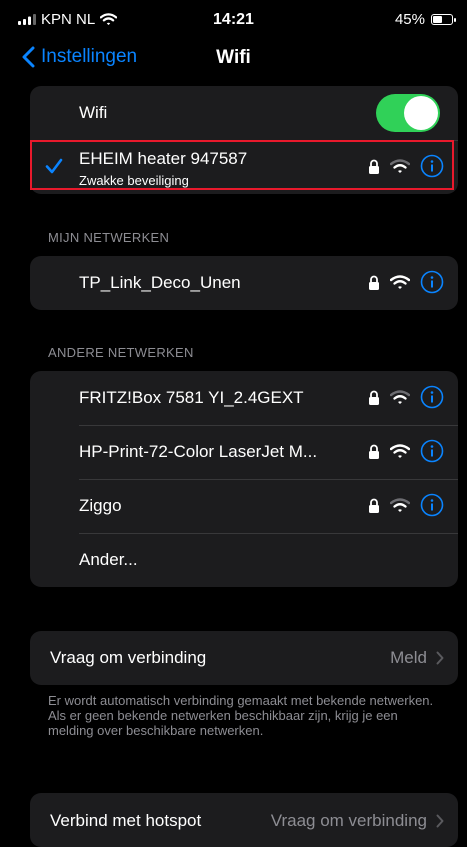 Image resolution: width=467 pixels, height=847 pixels. Describe the element at coordinates (128, 657) in the screenshot. I see `ask-to-join-label: Vraag om verbinding` at that location.